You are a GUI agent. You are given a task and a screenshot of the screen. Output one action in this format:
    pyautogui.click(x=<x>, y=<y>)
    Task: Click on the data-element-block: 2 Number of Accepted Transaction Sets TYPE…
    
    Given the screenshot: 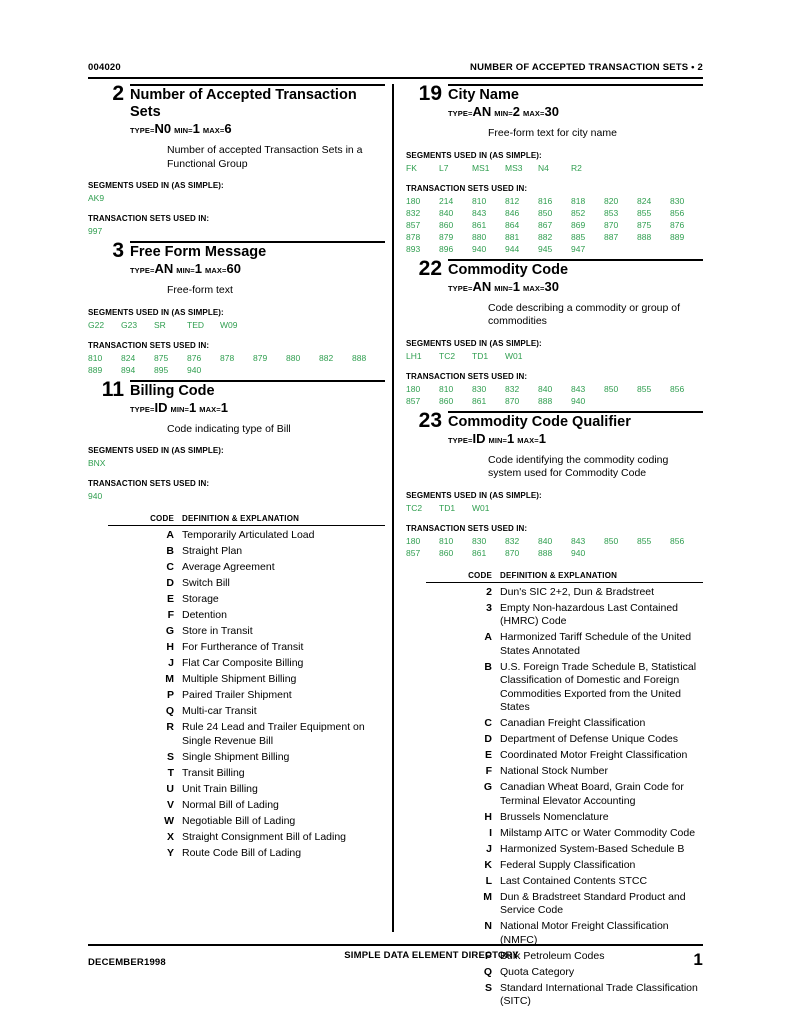 What is the action you would take?
    pyautogui.click(x=236, y=159)
    